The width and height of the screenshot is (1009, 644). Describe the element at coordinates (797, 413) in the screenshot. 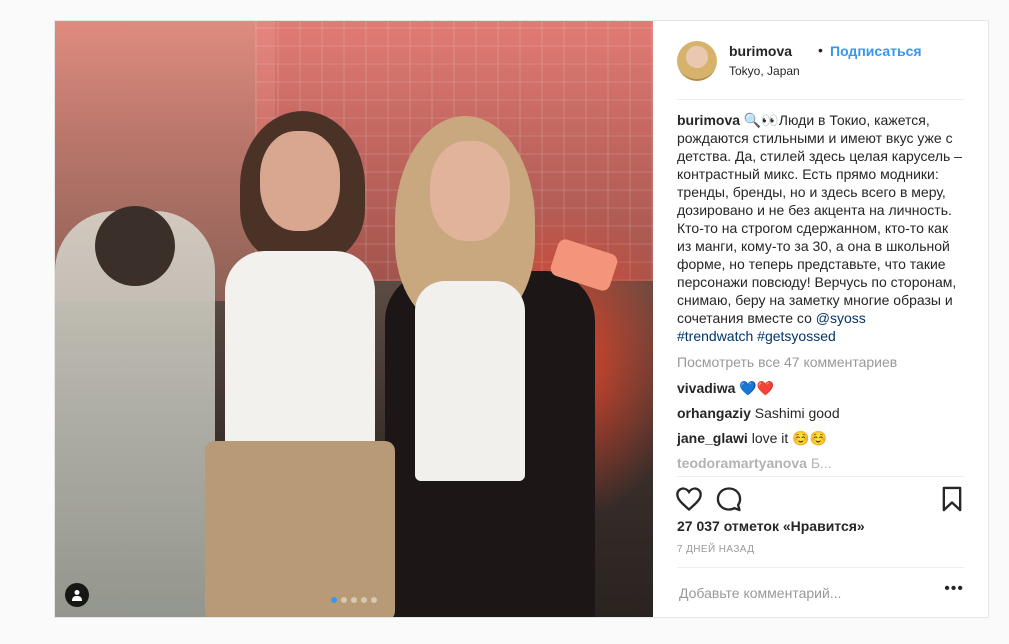

I see `comment-text: Sashimi good` at that location.